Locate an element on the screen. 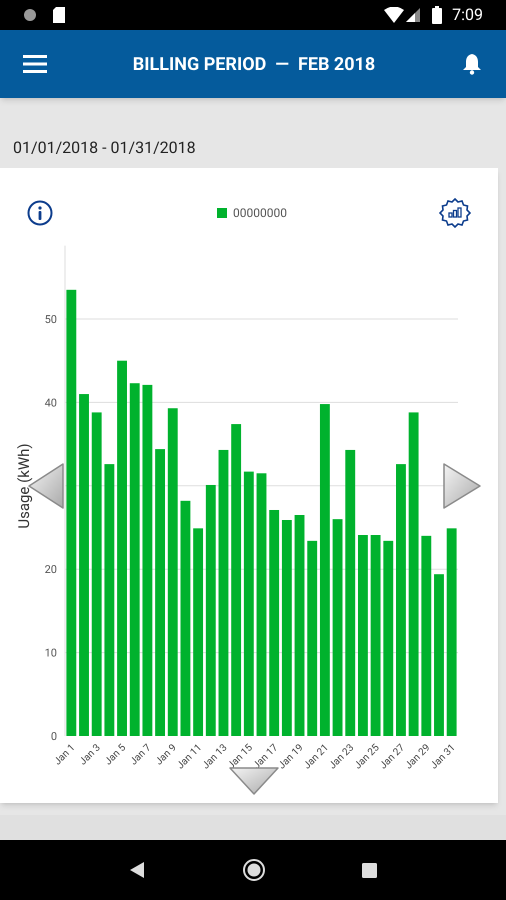  x-axis-label: Jan 5 is located at coordinates (115, 755).